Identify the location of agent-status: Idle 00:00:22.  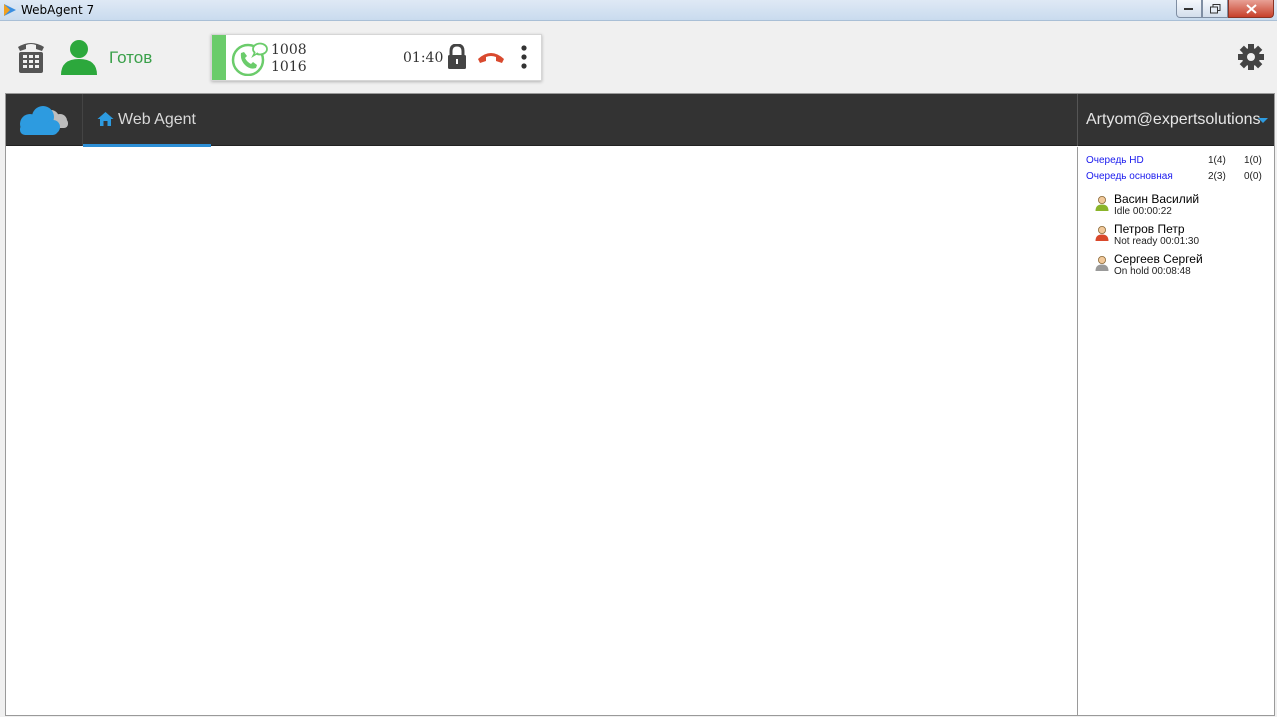
(1143, 211).